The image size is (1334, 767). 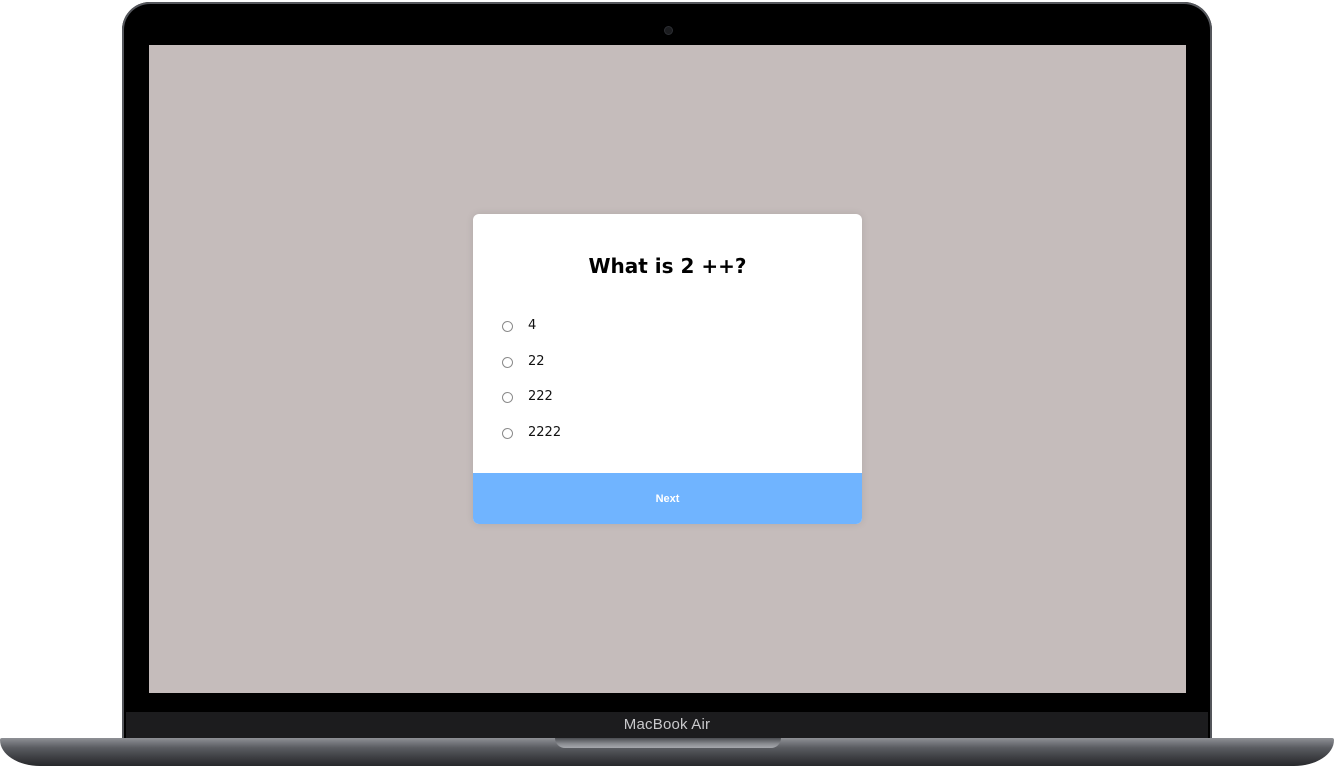 I want to click on laptop-hinge-notch, so click(x=668, y=743).